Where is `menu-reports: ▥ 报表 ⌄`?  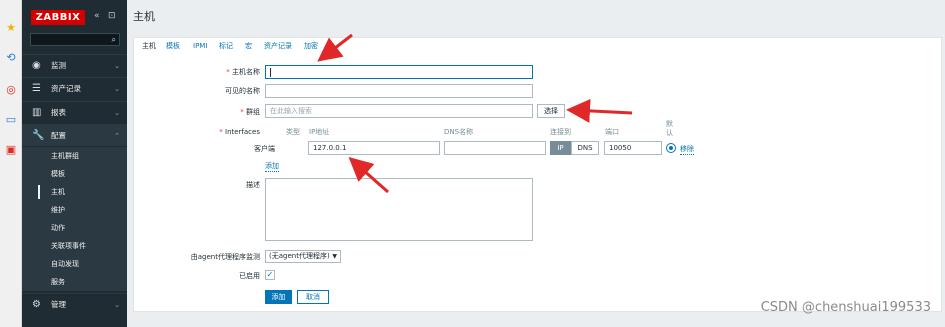 menu-reports: ▥ 报表 ⌄ is located at coordinates (74, 112).